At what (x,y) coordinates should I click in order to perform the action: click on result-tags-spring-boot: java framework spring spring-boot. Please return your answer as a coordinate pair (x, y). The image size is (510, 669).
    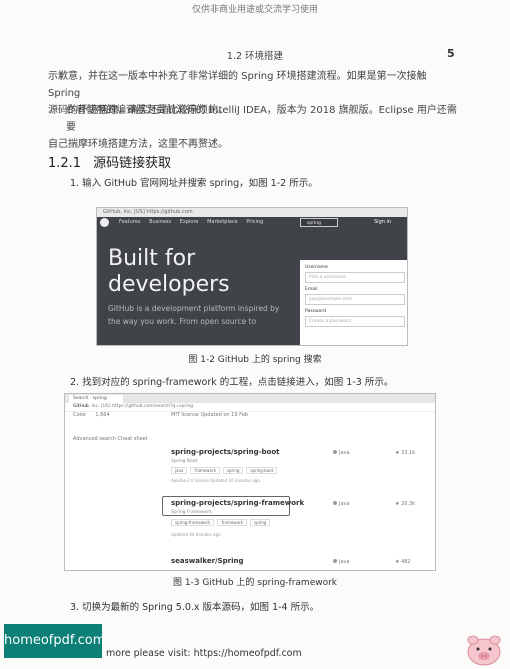
    Looking at the image, I should click on (225, 470).